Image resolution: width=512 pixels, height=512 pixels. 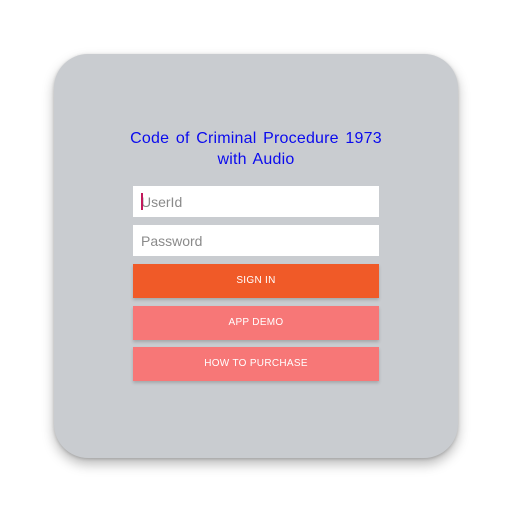 I want to click on sign-in-button: SIGN IN, so click(x=256, y=281).